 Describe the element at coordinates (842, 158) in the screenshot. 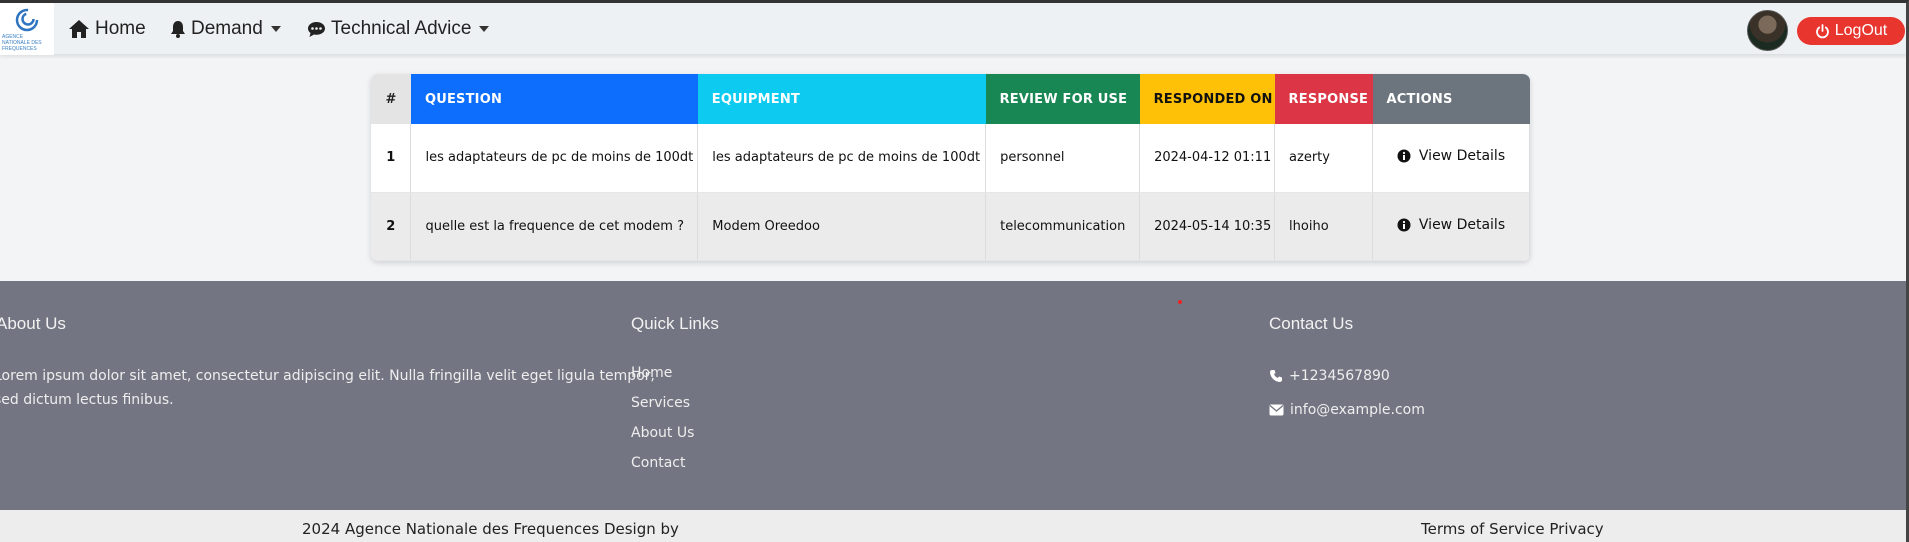

I see `equipment-cell: les adaptateurs de pc de moins de 100dt` at that location.